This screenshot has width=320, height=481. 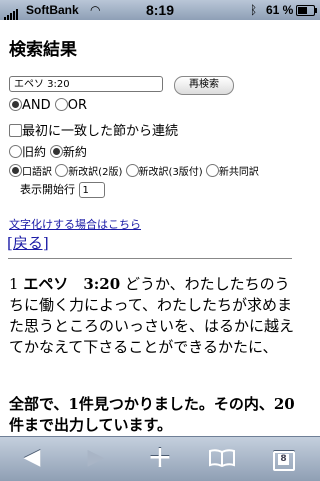 What do you see at coordinates (34, 152) in the screenshot?
I see `old-testament-label: 旧約` at bounding box center [34, 152].